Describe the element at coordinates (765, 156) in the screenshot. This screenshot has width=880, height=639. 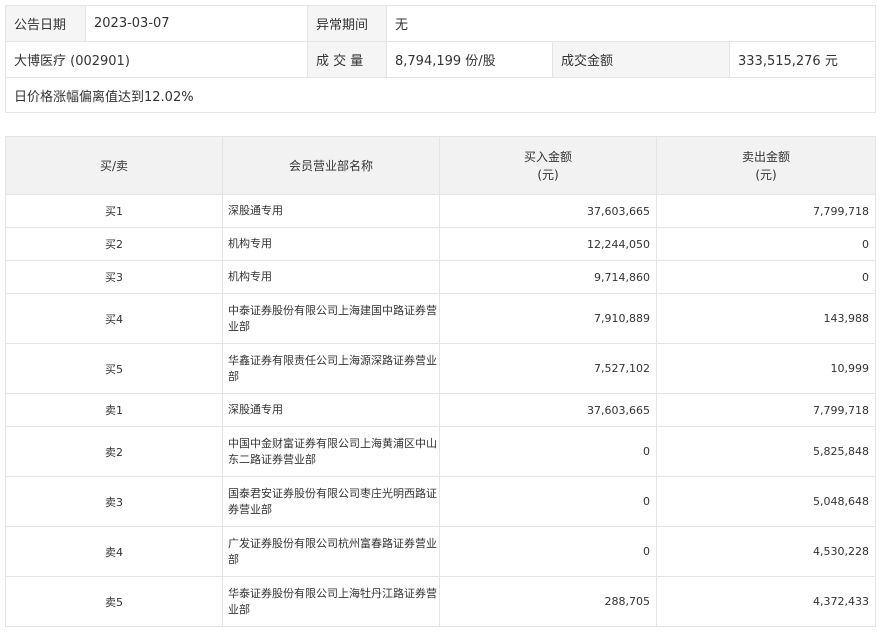
I see `header-sell-line1: 卖出金额` at that location.